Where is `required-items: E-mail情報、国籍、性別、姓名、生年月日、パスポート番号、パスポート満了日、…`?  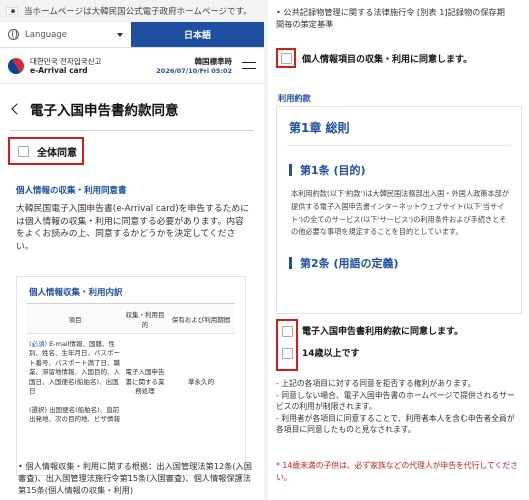
required-items: E-mail情報、国籍、性別、姓名、生年月日、パスポート番号、パスポート満了日、… is located at coordinates (74, 368).